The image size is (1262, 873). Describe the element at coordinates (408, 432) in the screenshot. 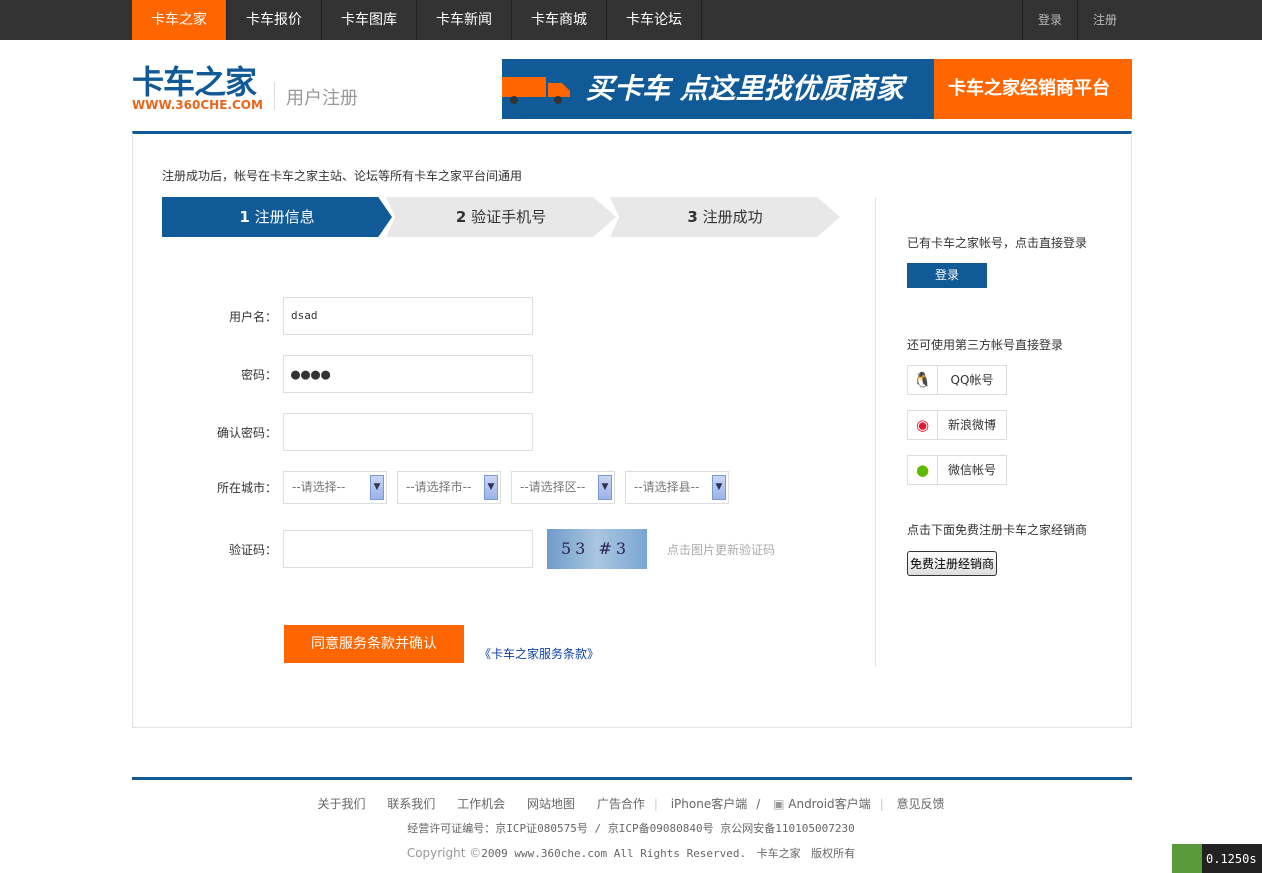

I see `confirm-password-input` at that location.